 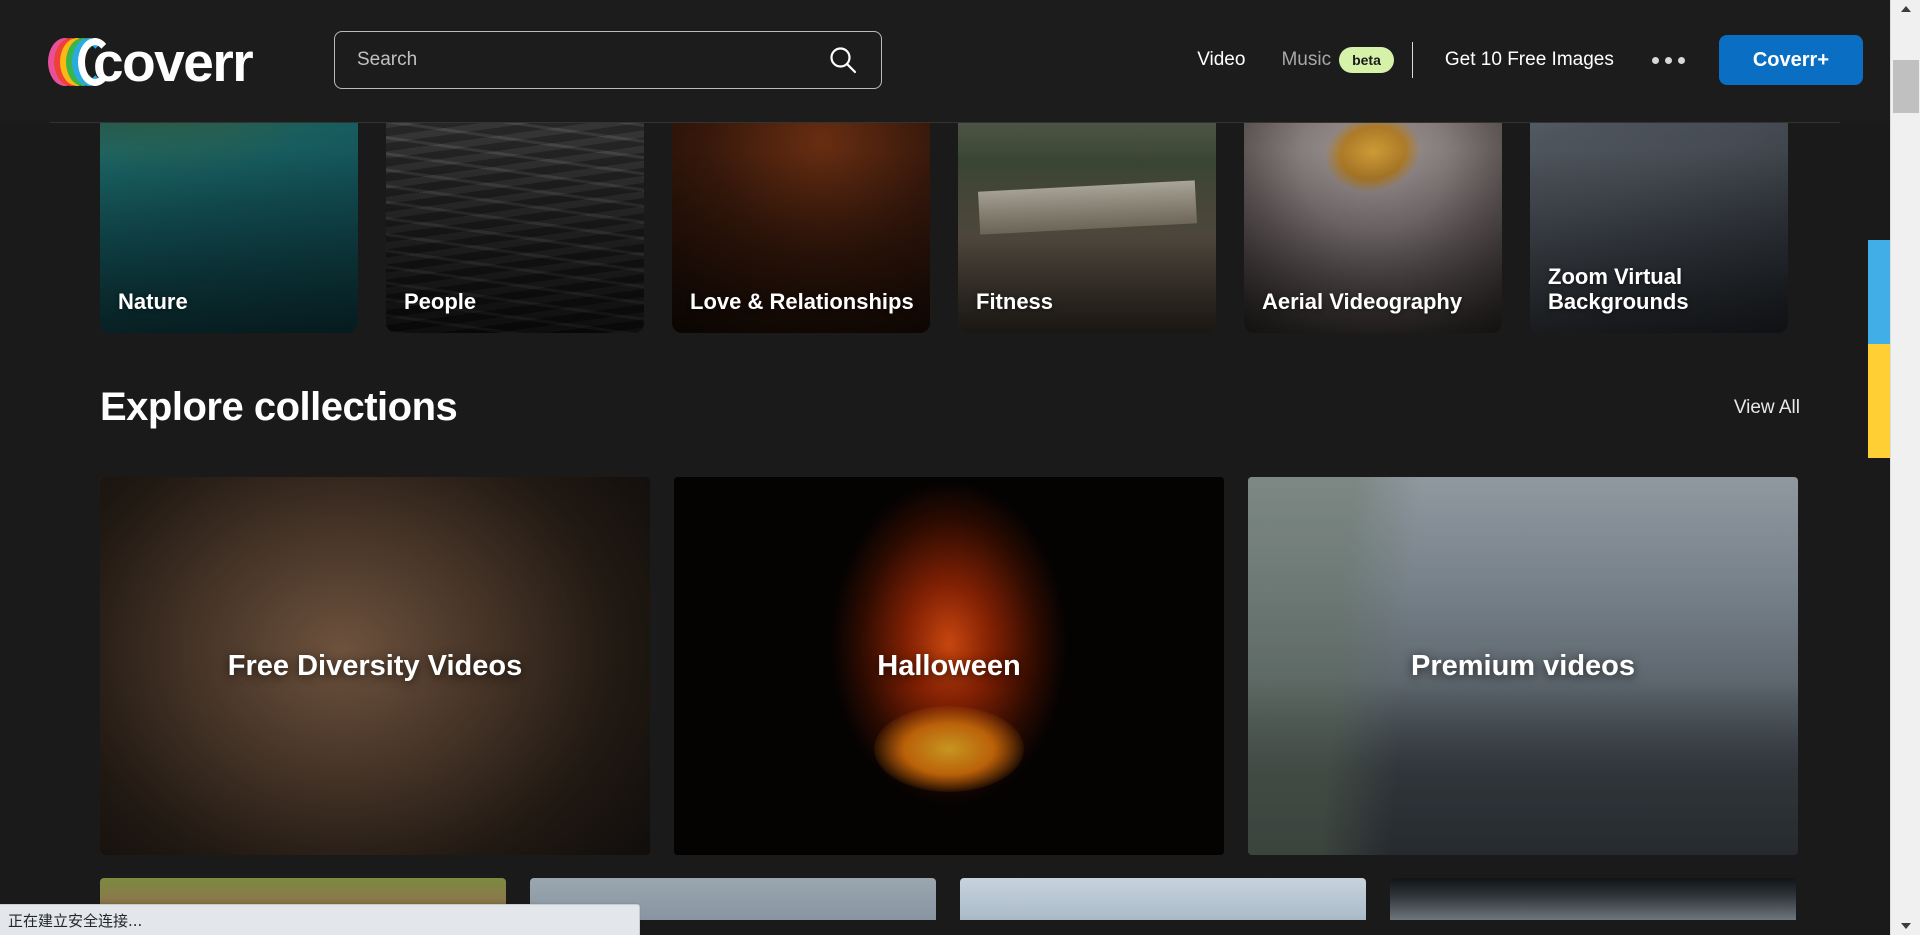 I want to click on edge-bar-blue, so click(x=1879, y=292).